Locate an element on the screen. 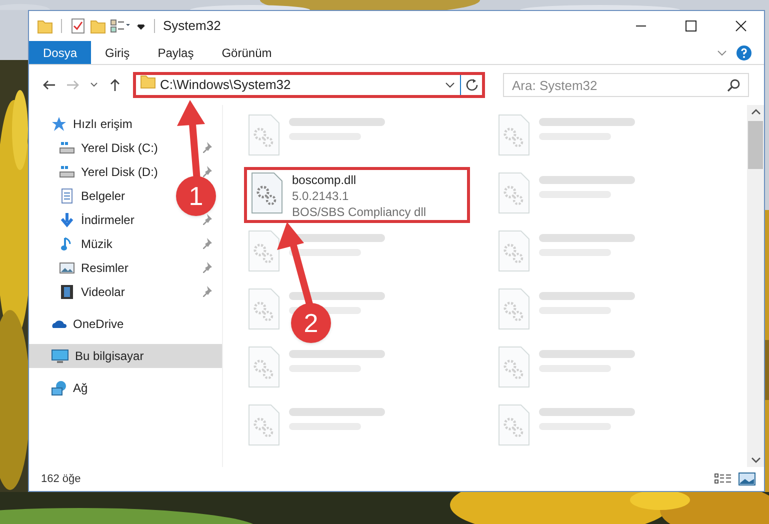 The height and width of the screenshot is (524, 769). address-path: C:\Windows\System32 is located at coordinates (226, 85).